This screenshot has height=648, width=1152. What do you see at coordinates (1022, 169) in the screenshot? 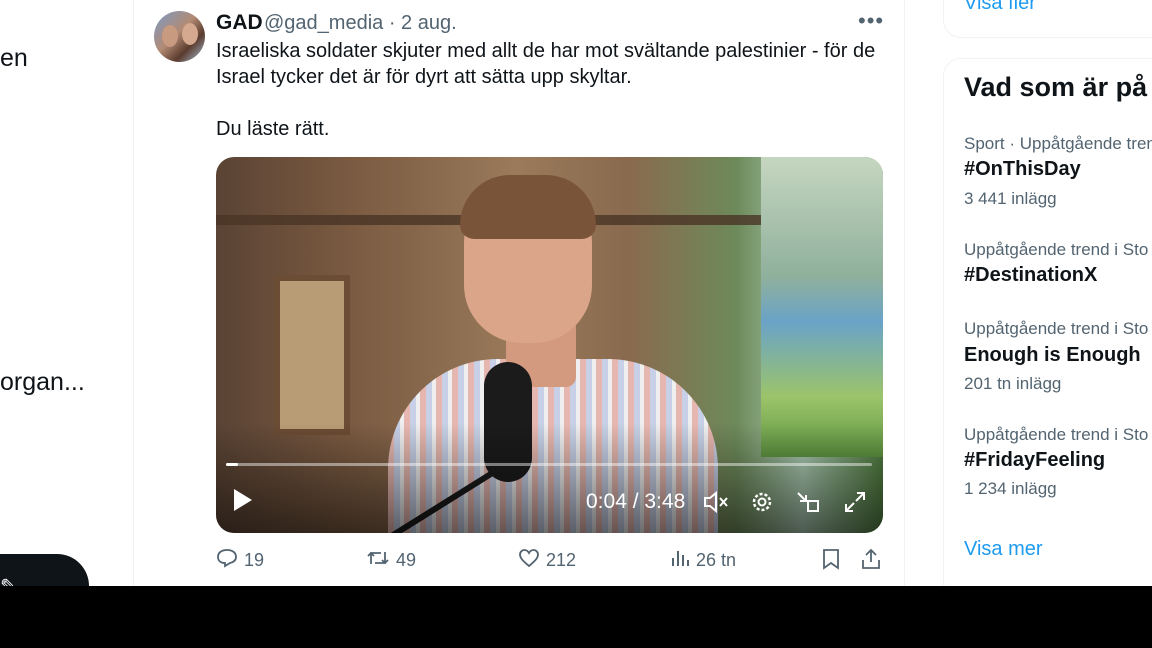
I see `trend-name: #OnThisDay` at bounding box center [1022, 169].